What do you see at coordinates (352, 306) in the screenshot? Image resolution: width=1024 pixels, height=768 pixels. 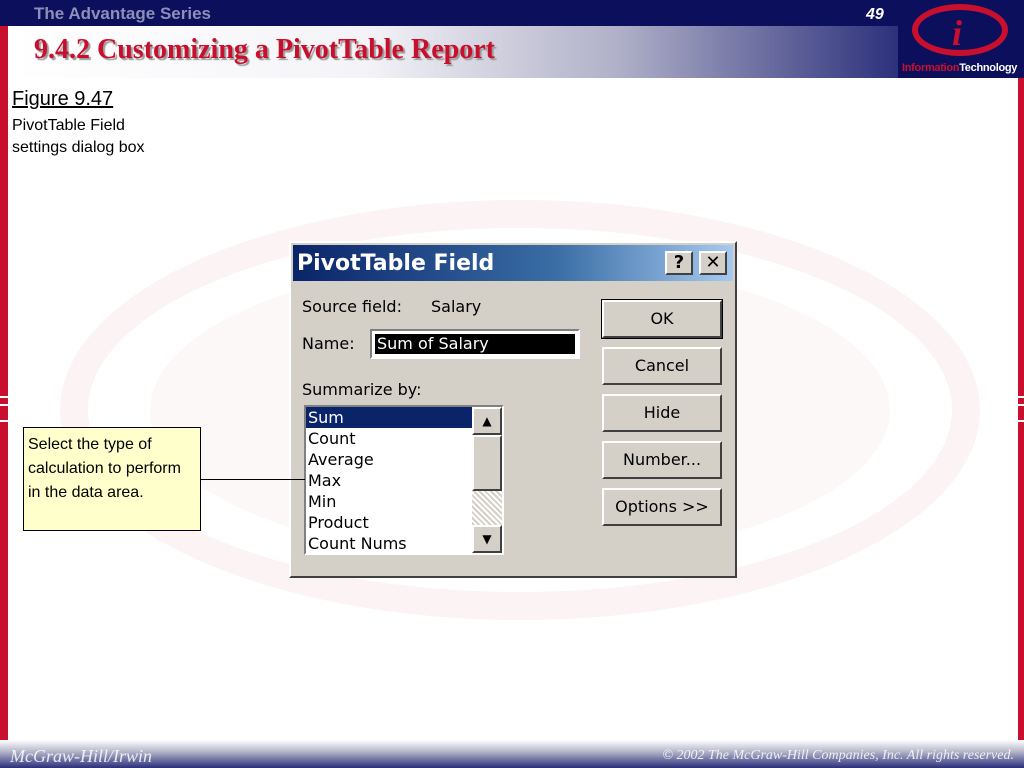 I see `source-field-label: Source field:` at bounding box center [352, 306].